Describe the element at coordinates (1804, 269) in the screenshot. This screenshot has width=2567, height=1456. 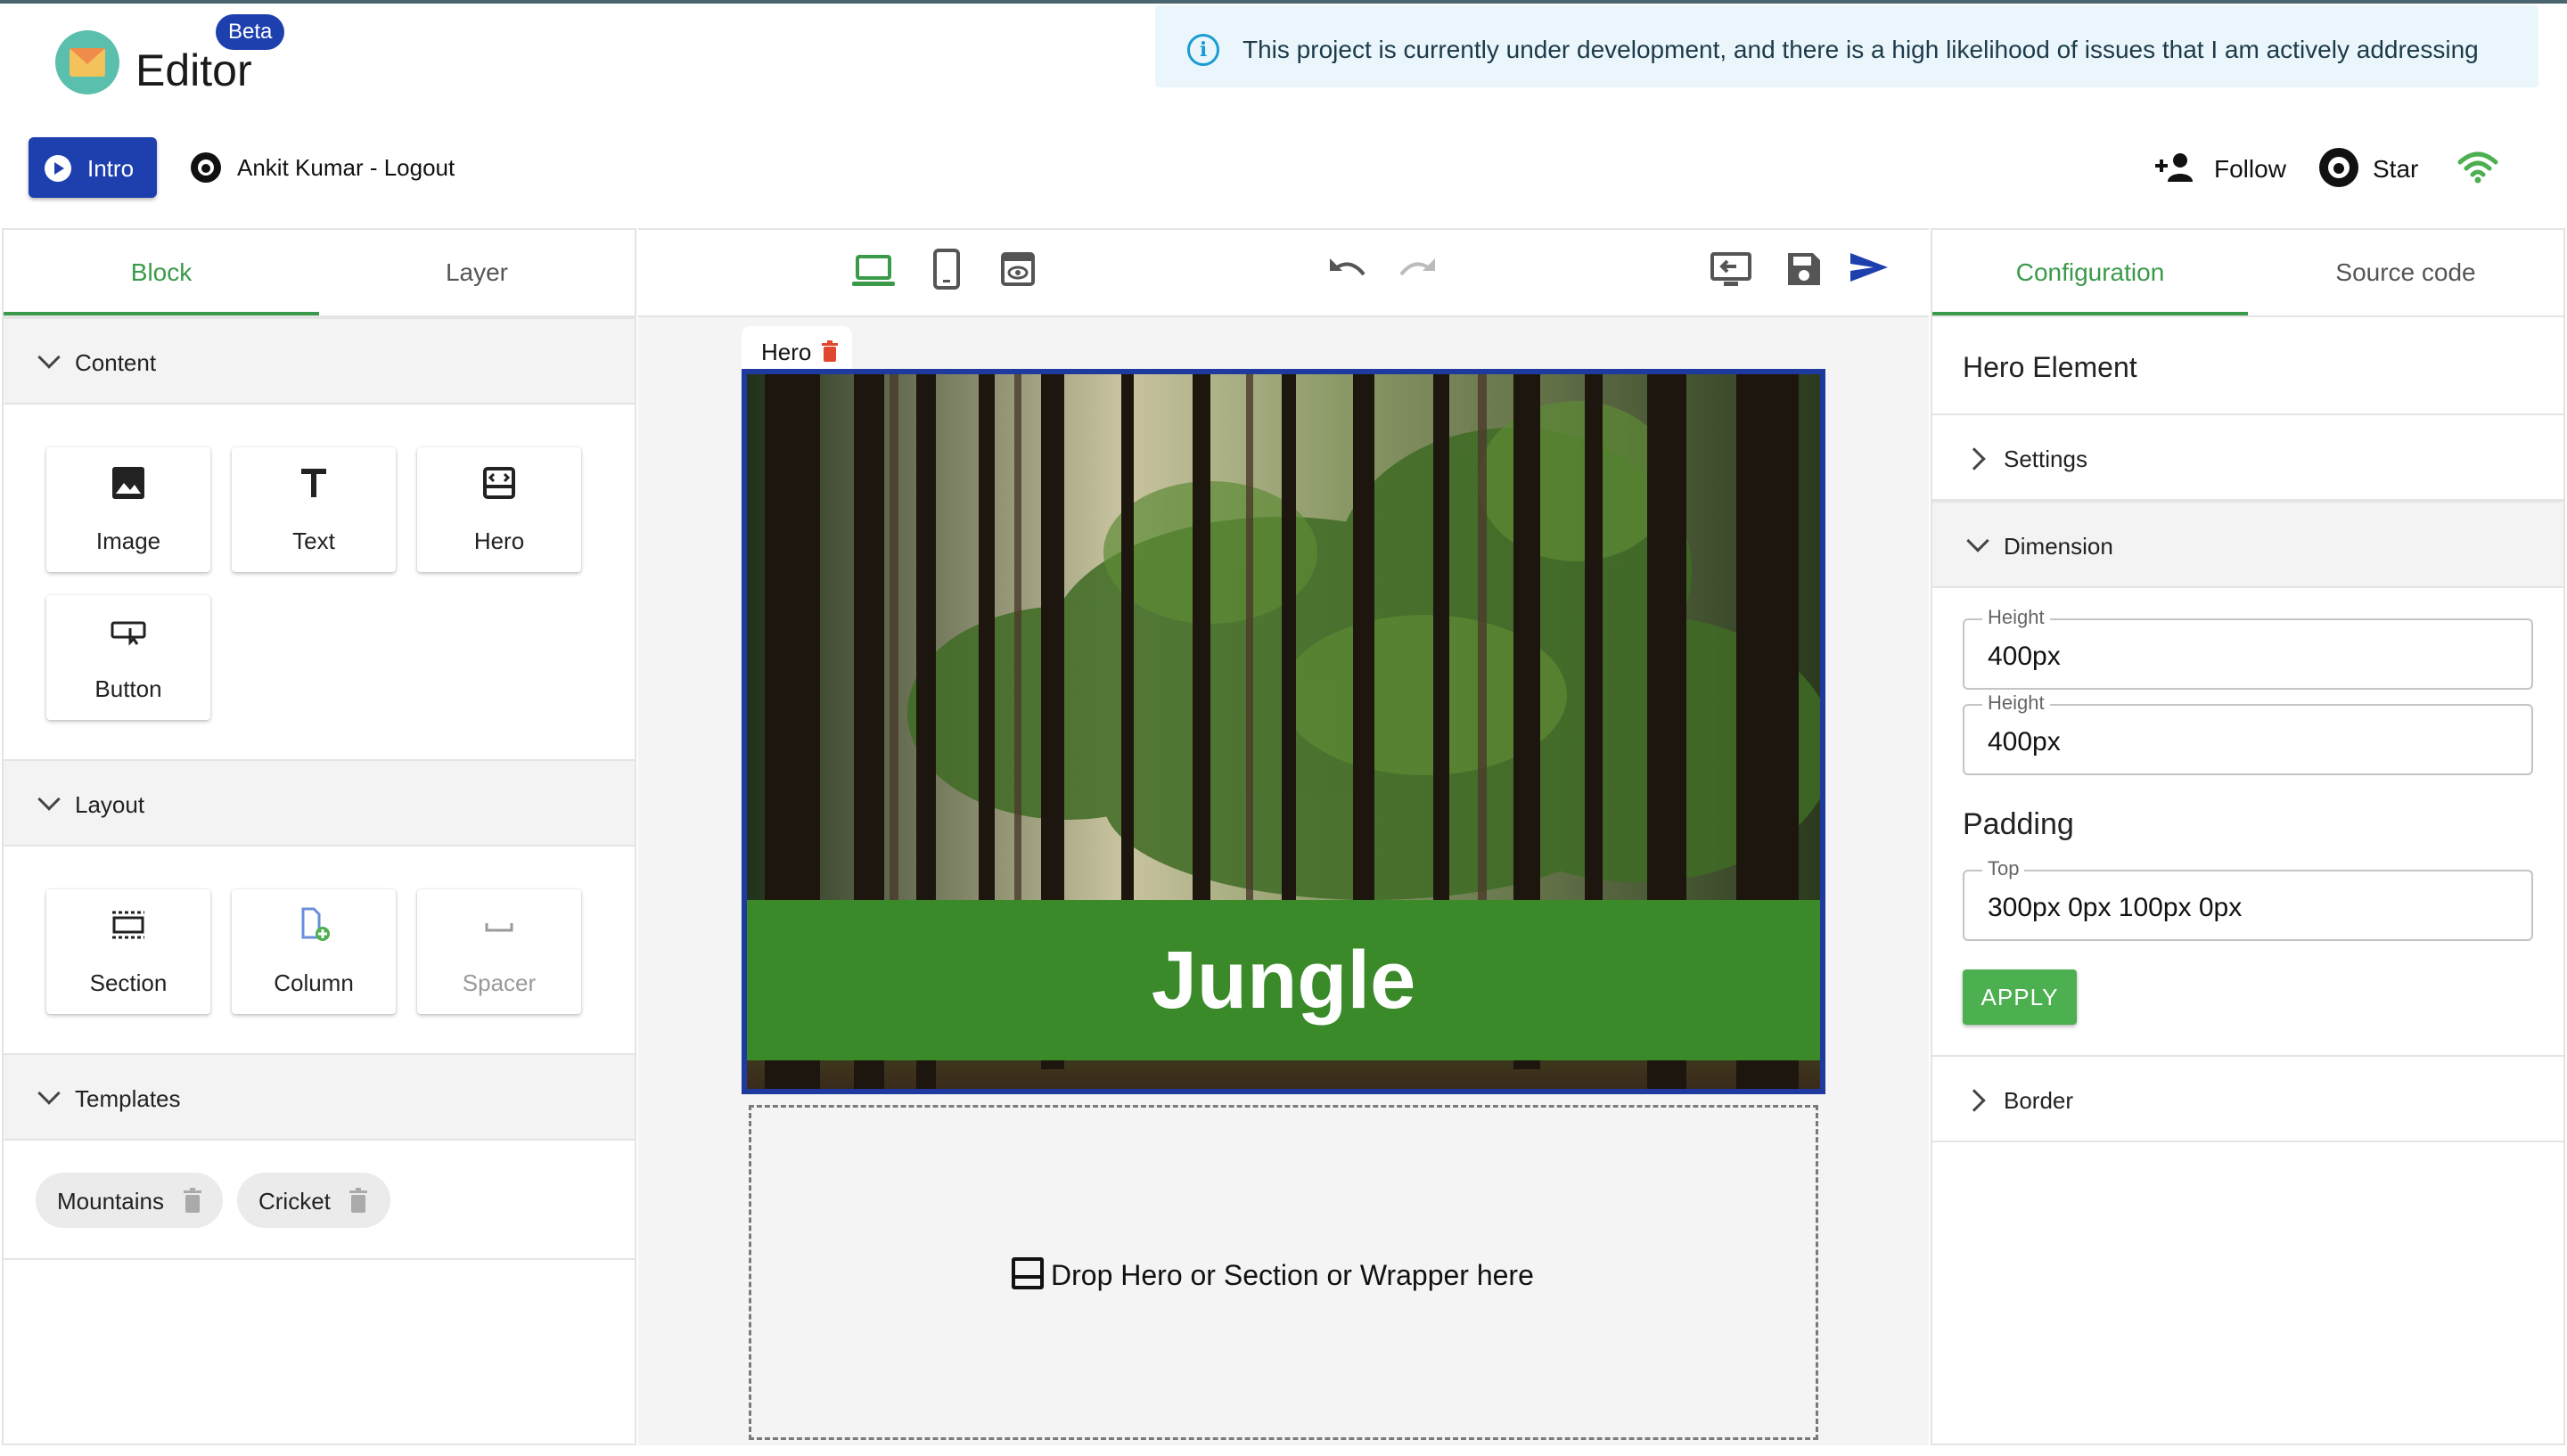
I see `save-icon` at that location.